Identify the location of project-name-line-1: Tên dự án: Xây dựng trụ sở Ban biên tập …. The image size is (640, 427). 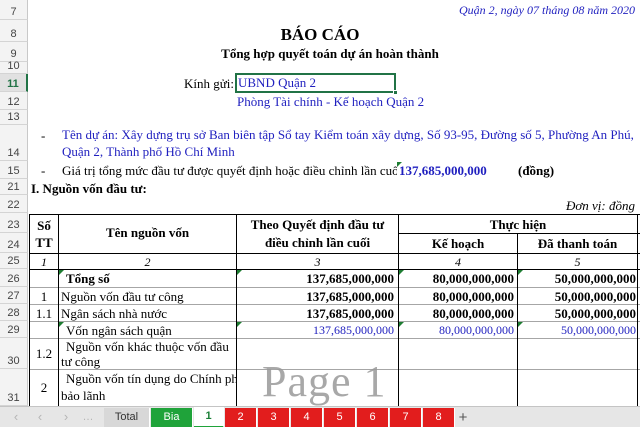
(348, 134).